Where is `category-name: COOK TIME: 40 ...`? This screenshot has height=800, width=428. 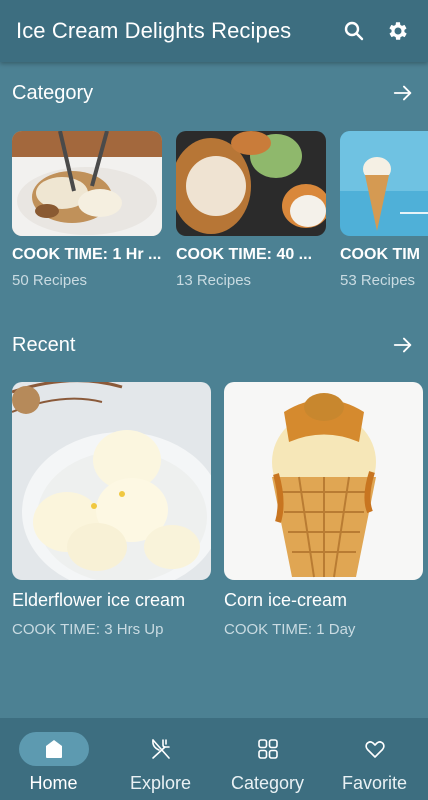
category-name: COOK TIME: 40 ... is located at coordinates (244, 254).